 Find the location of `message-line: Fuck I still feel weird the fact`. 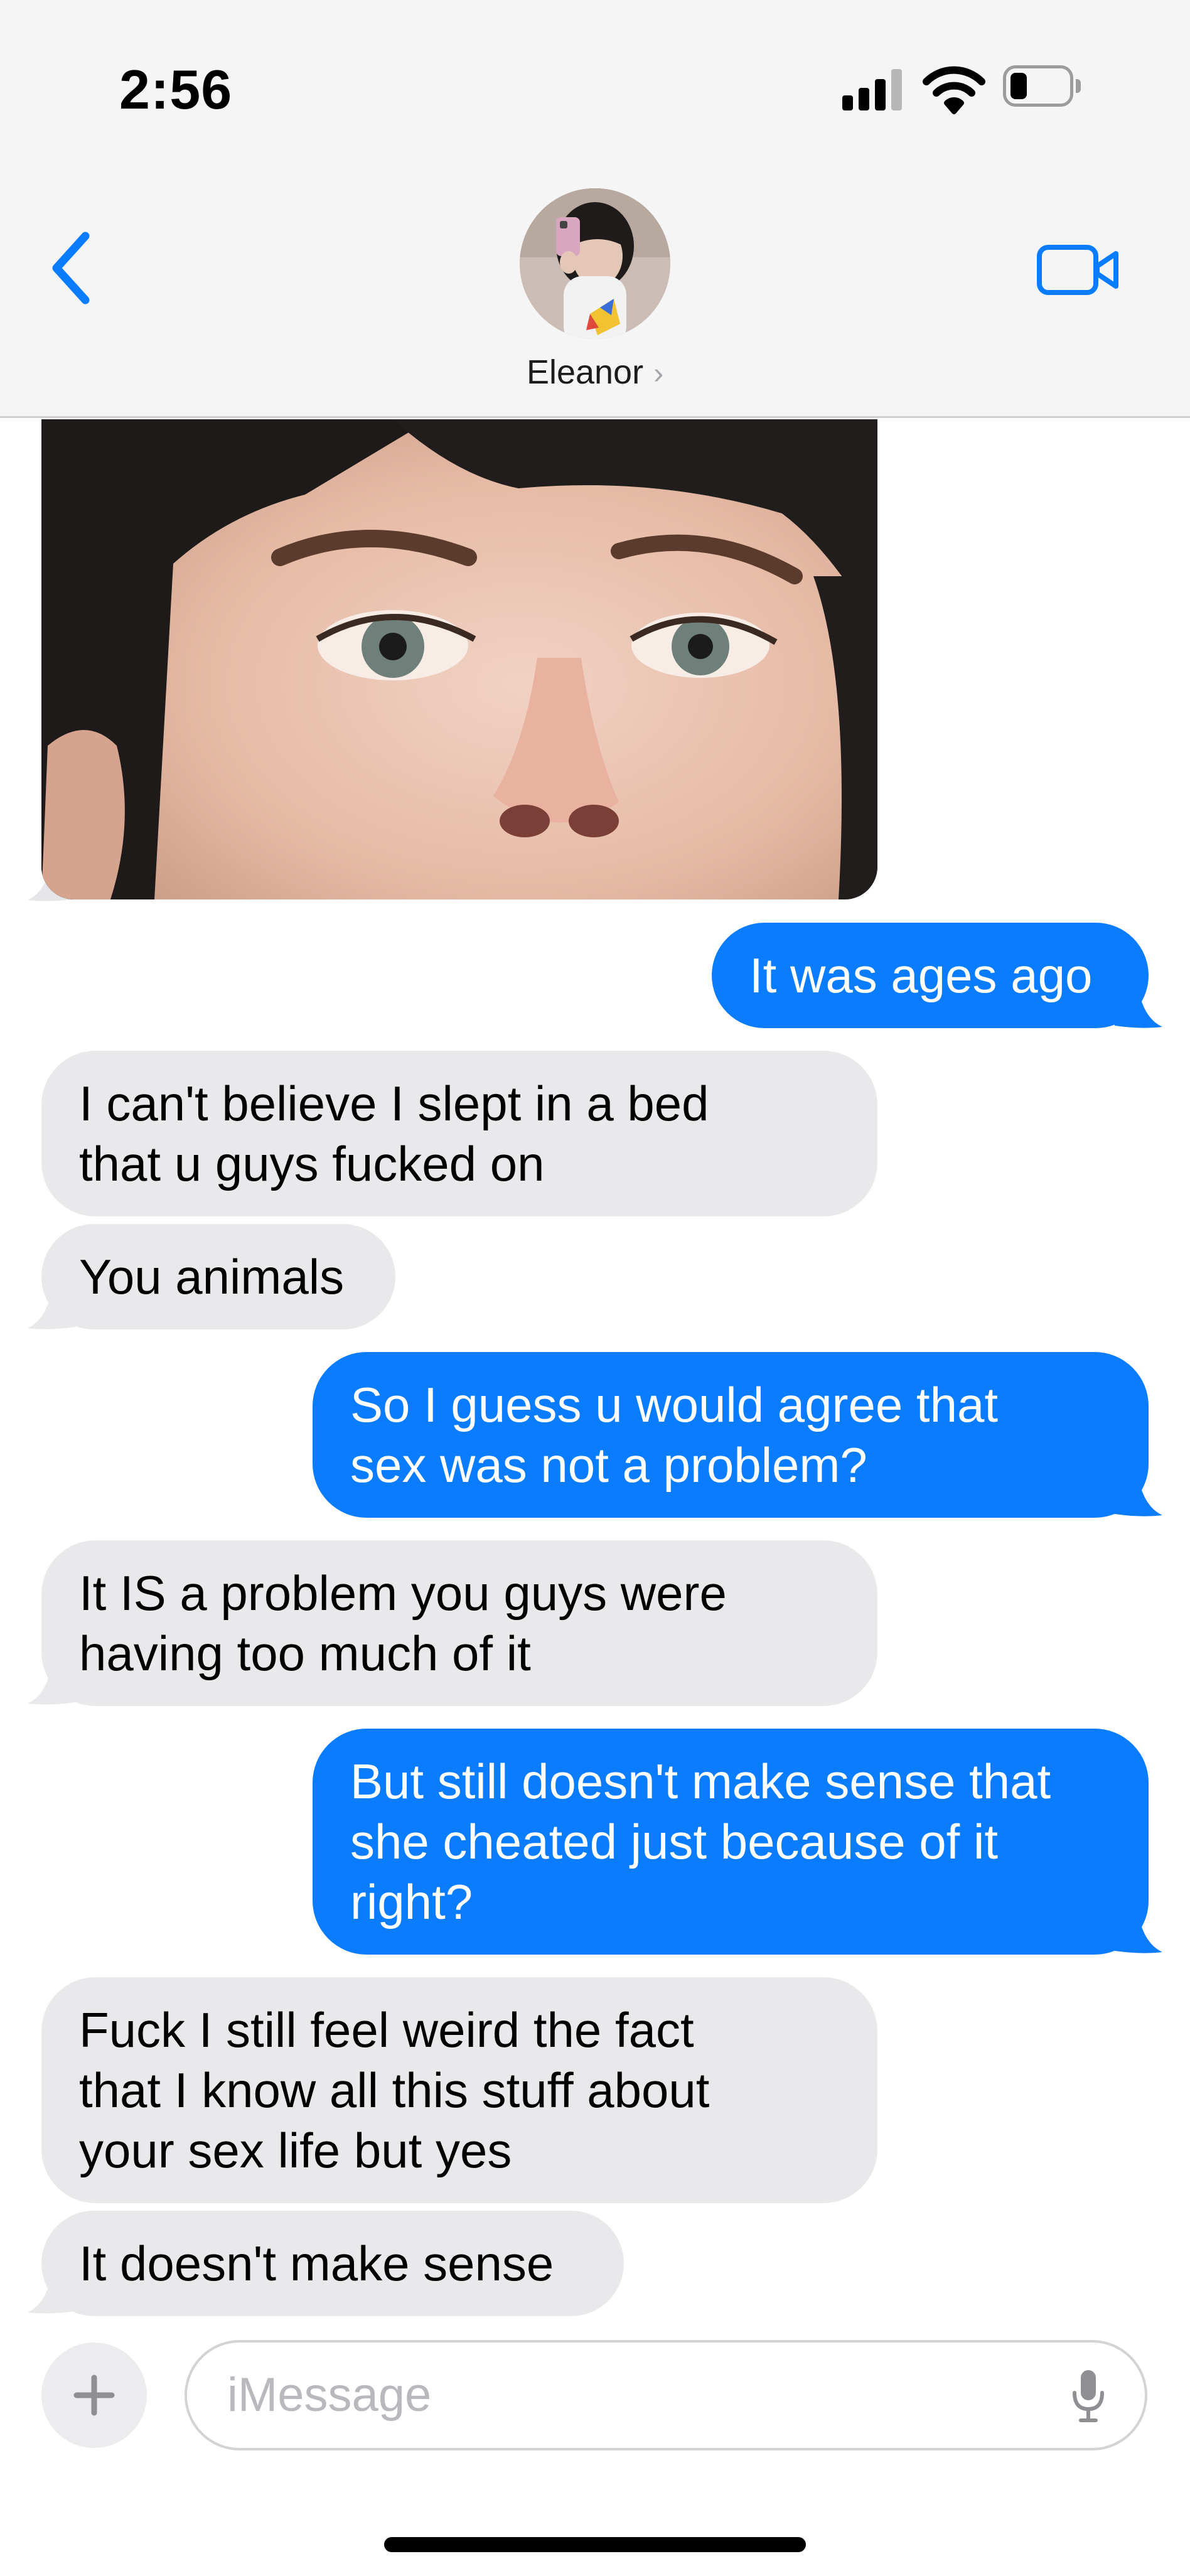

message-line: Fuck I still feel weird the fact is located at coordinates (386, 2030).